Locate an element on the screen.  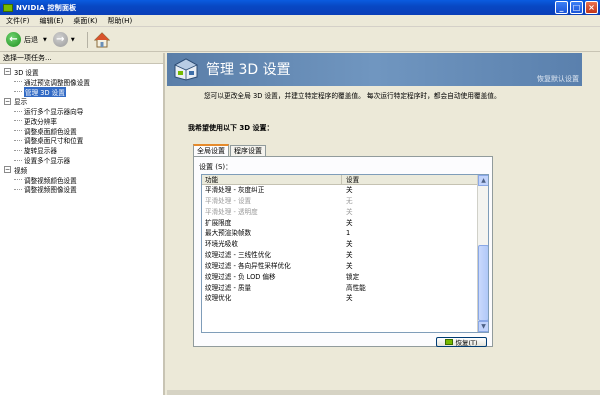
back-button: ← 后退 ▼ is located at coordinates (29, 39).